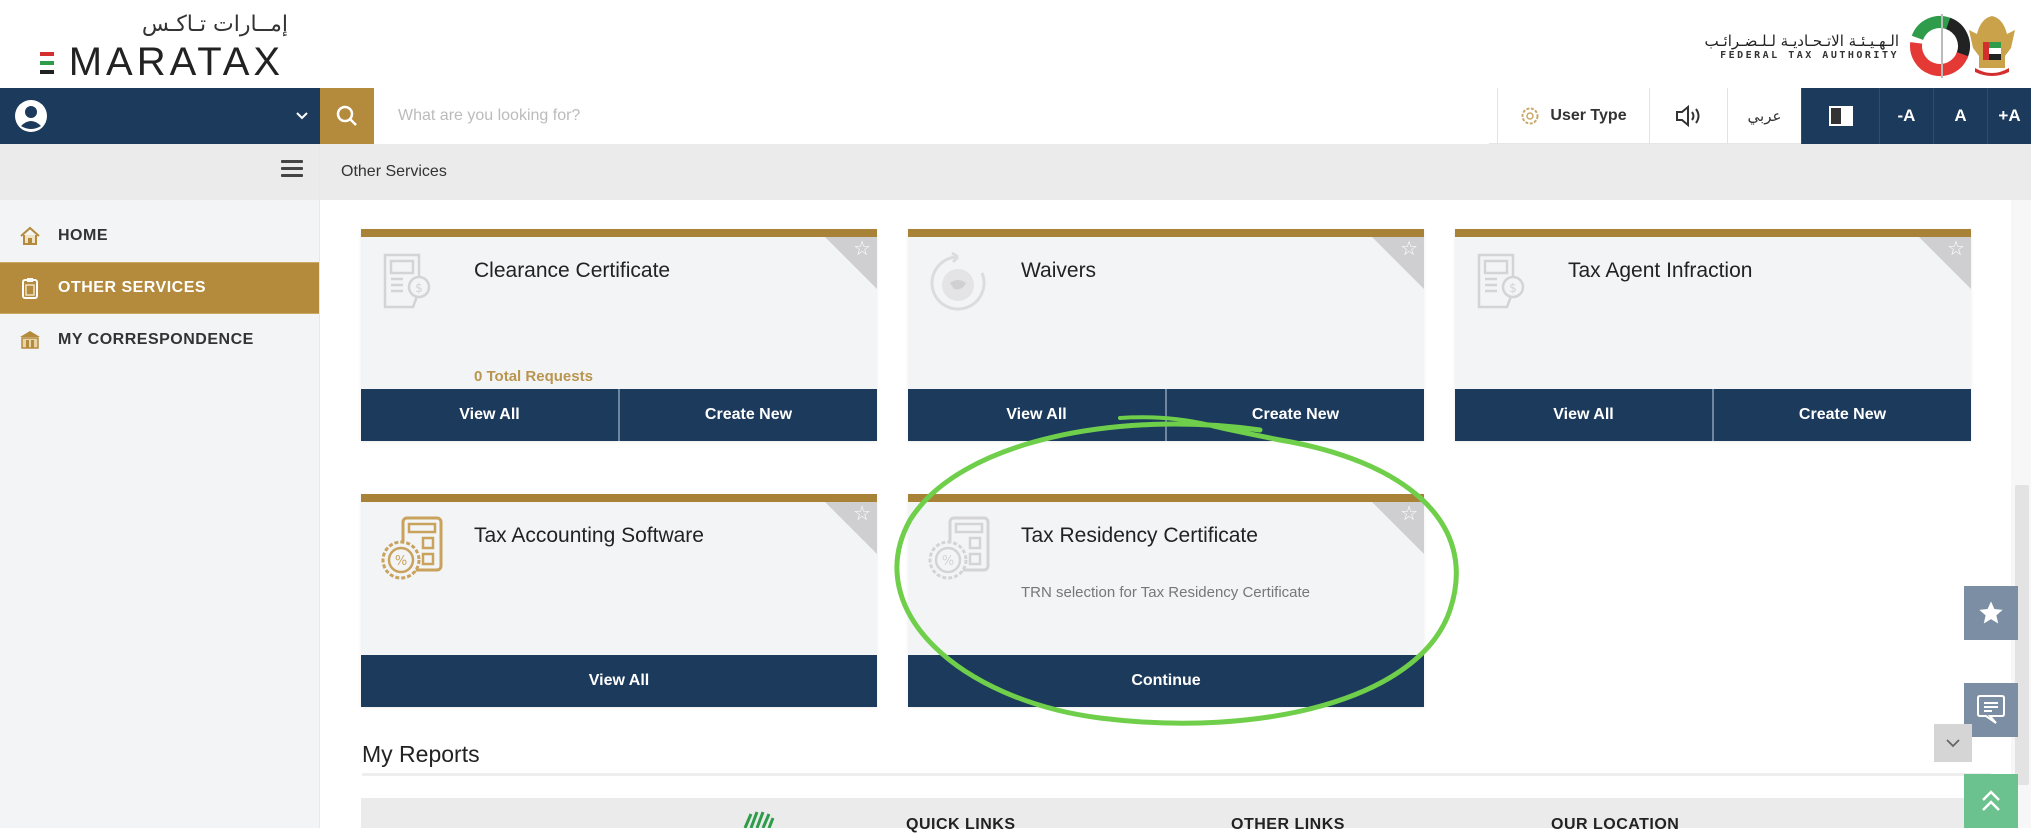 The image size is (2031, 834). Describe the element at coordinates (132, 287) in the screenshot. I see `sidebar-item-label: OTHER SERVICES` at that location.